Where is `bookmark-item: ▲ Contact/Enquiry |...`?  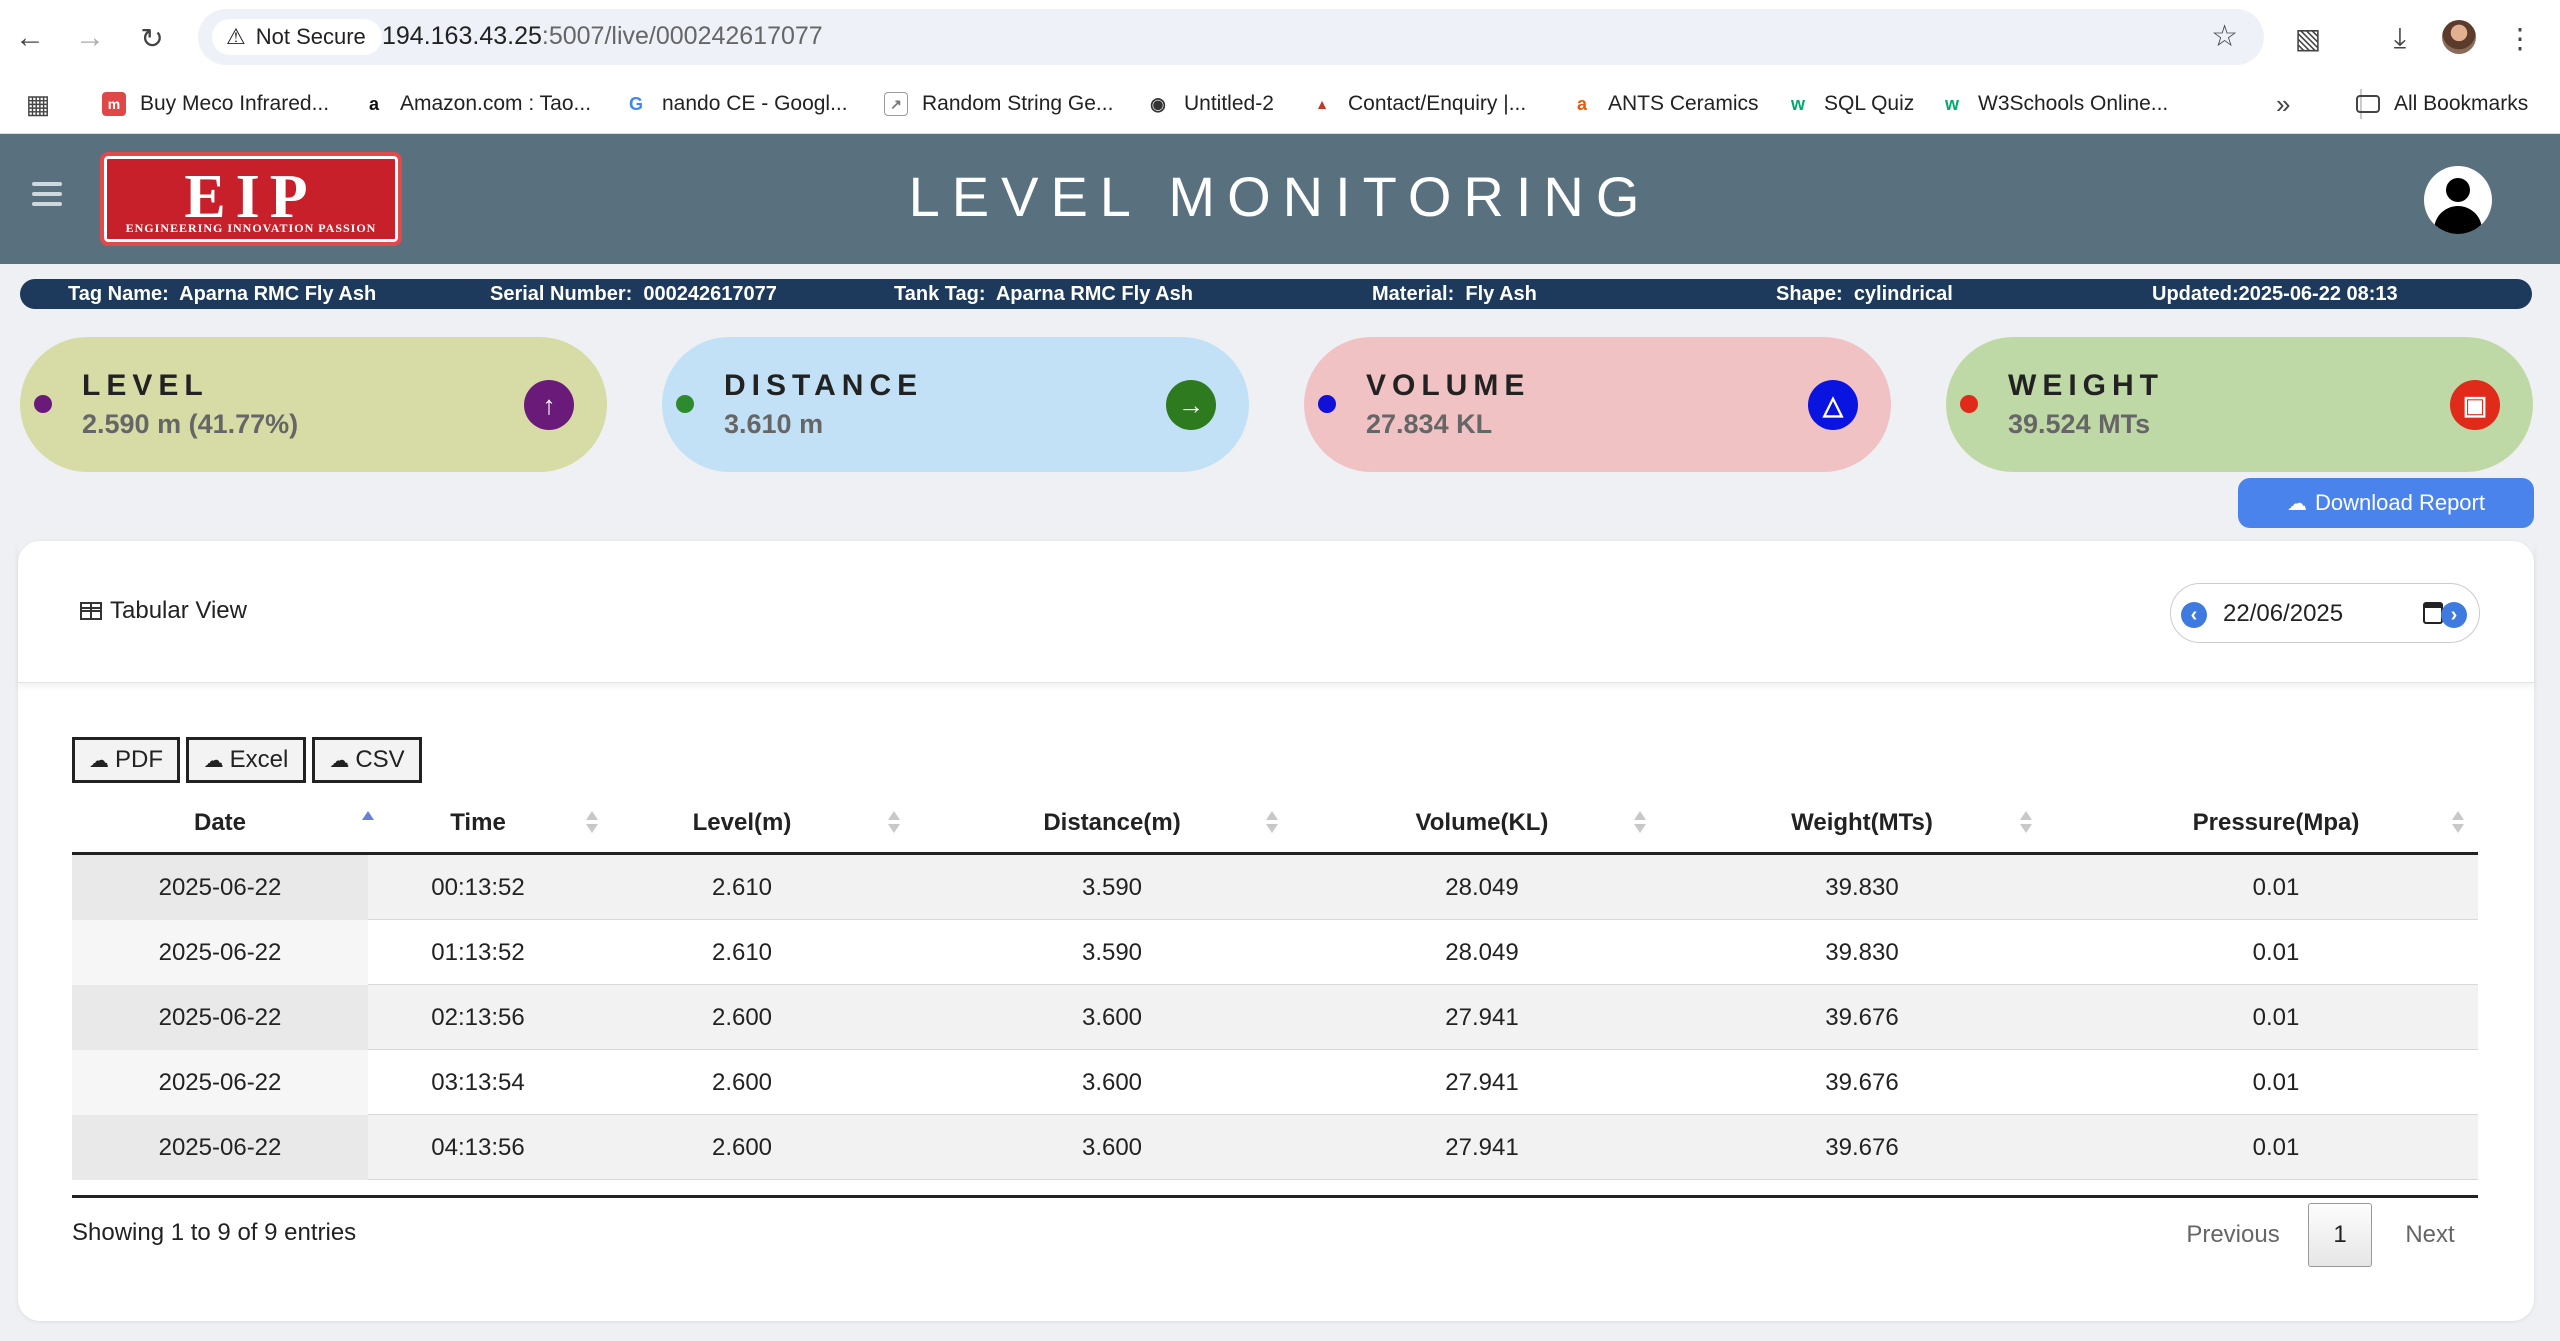
bookmark-item: ▲ Contact/Enquiry |... is located at coordinates (1418, 104).